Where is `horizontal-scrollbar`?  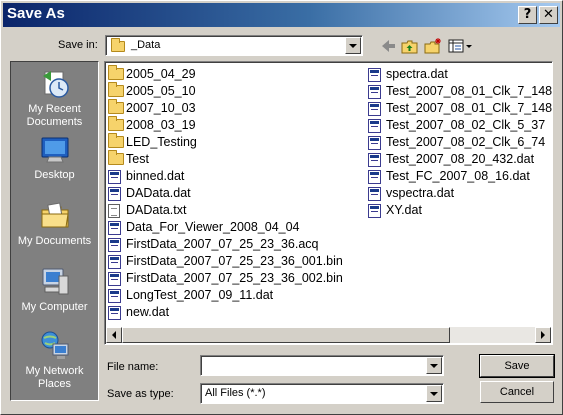
horizontal-scrollbar is located at coordinates (328, 335).